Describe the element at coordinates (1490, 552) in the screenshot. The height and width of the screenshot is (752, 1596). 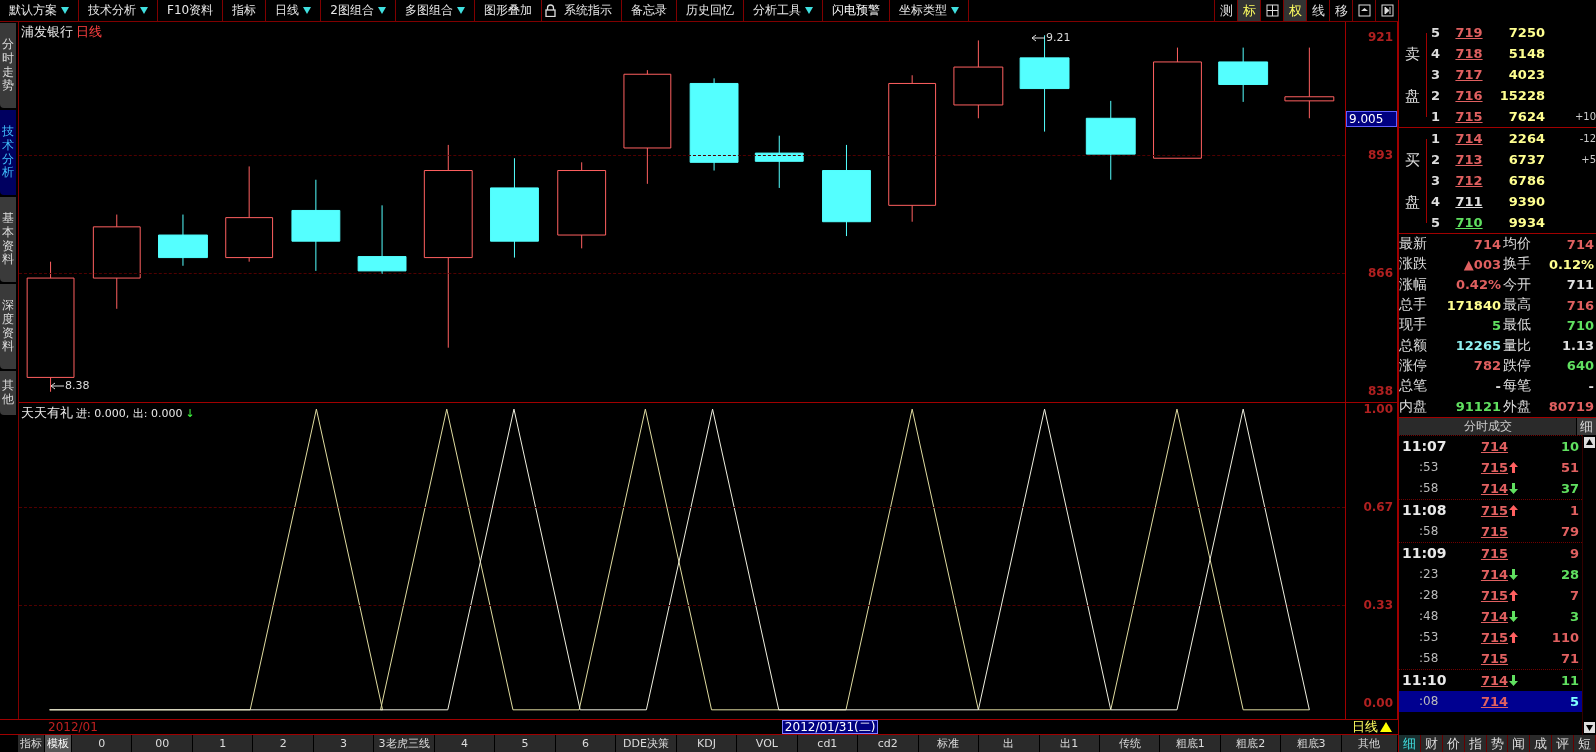
I see `trade-row: 11:09 715 9` at that location.